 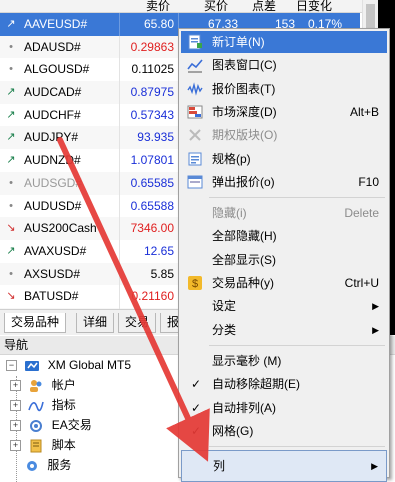 What do you see at coordinates (243, 283) in the screenshot?
I see `menu-item-label: 交易品种(y)` at bounding box center [243, 283].